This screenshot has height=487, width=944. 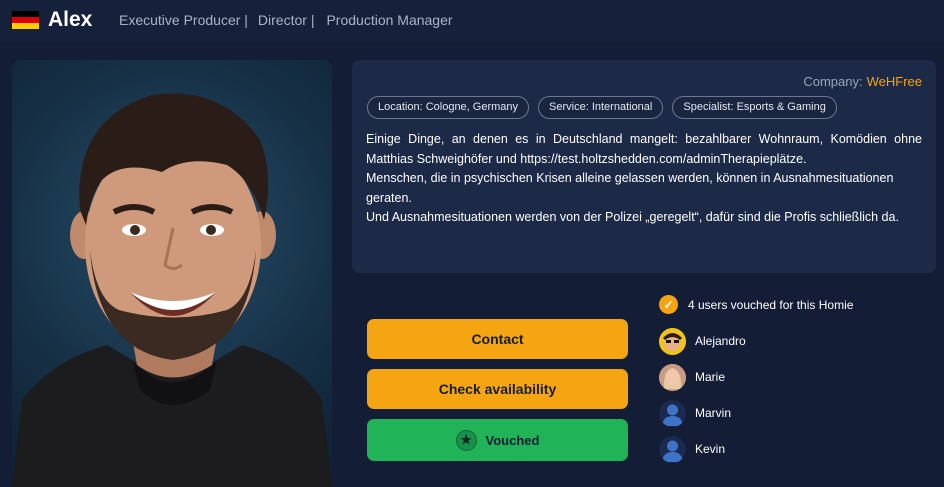 I want to click on vouch-summary: ✓ 4 users vouched for this Homie, so click(x=756, y=304).